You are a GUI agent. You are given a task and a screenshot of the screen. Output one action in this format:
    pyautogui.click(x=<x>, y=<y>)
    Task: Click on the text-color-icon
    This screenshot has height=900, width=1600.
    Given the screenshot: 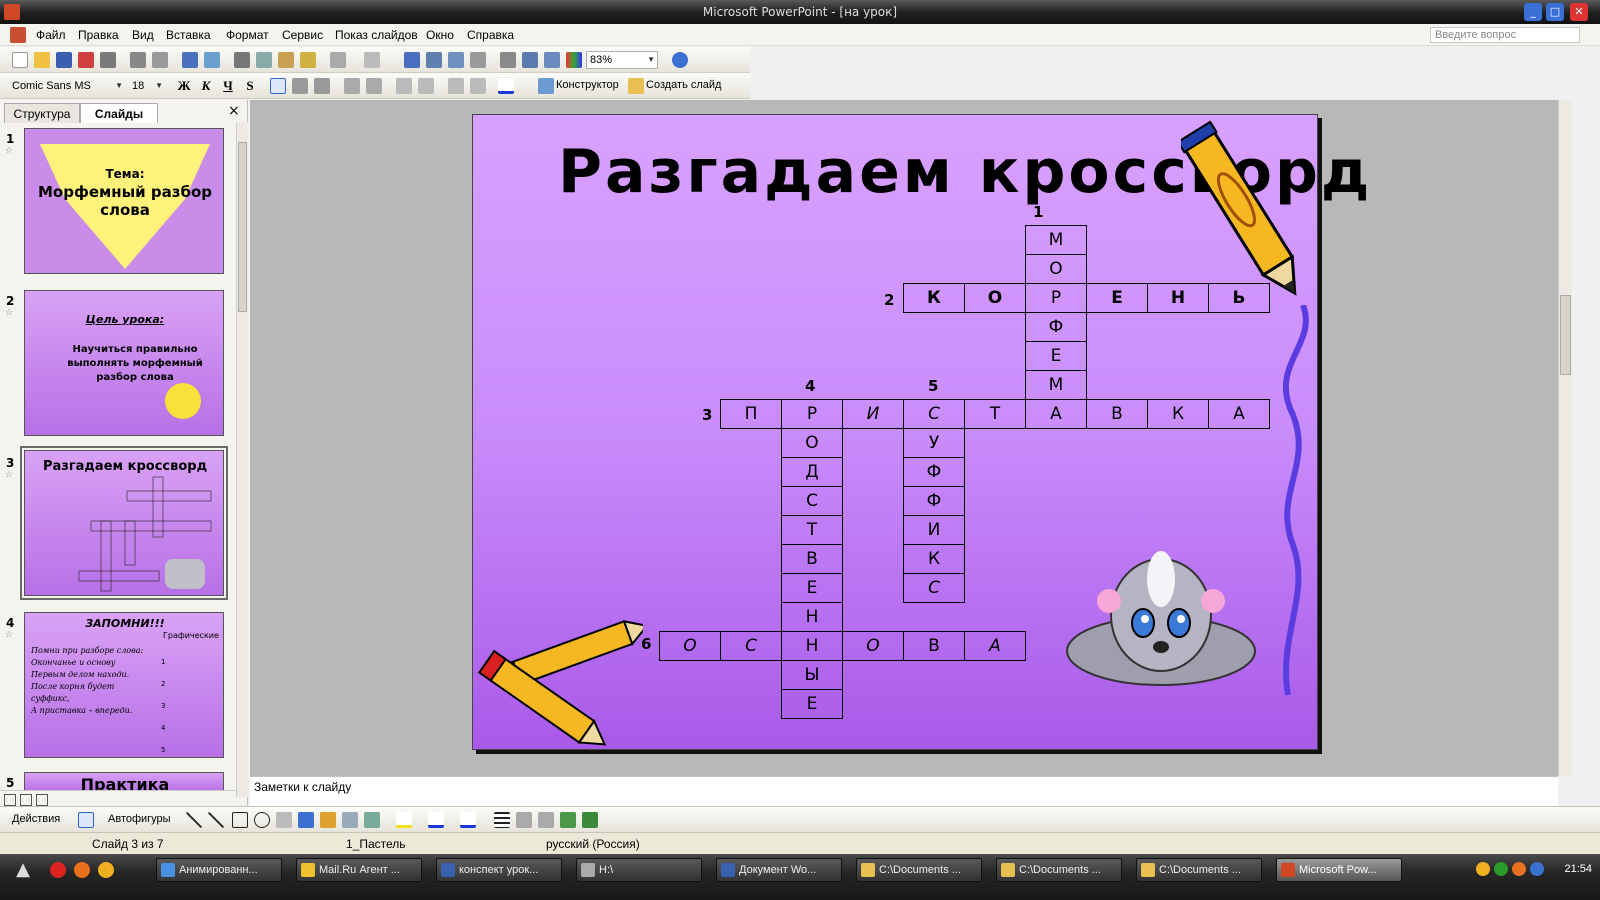 What is the action you would take?
    pyautogui.click(x=468, y=820)
    